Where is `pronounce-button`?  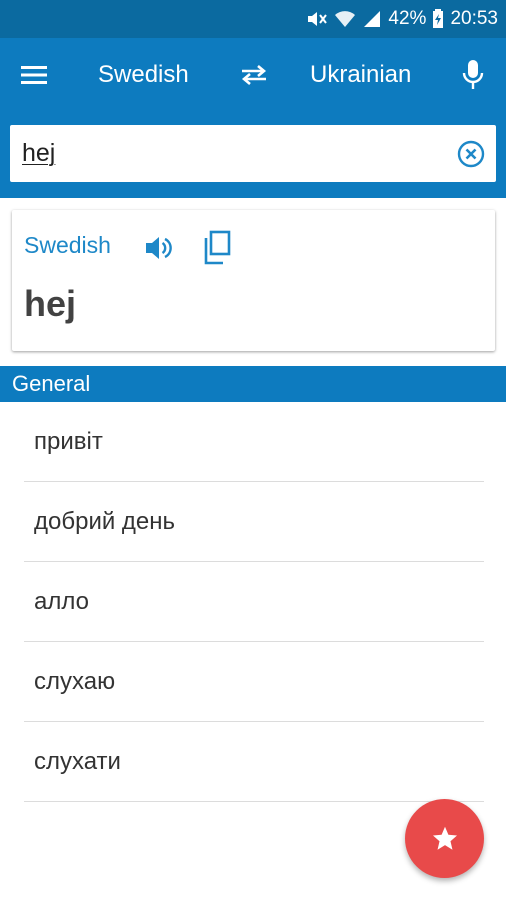
pronounce-button is located at coordinates (159, 248).